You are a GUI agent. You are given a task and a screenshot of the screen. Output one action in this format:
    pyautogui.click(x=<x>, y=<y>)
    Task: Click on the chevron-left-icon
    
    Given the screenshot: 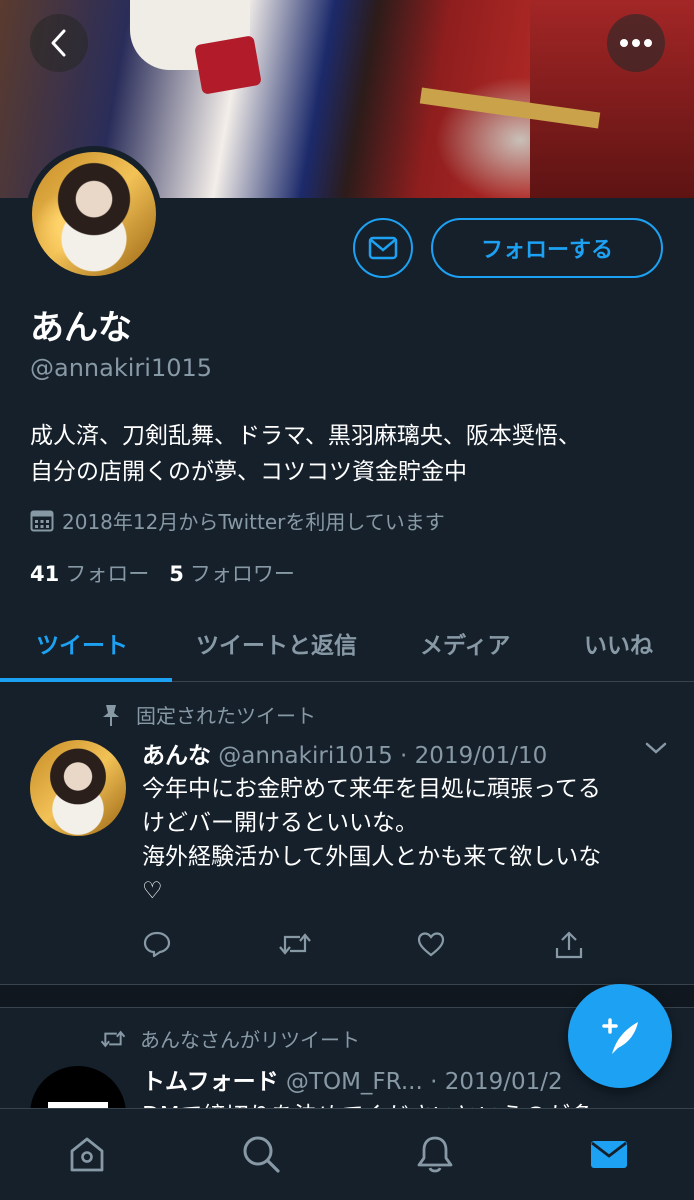 What is the action you would take?
    pyautogui.click(x=58, y=43)
    